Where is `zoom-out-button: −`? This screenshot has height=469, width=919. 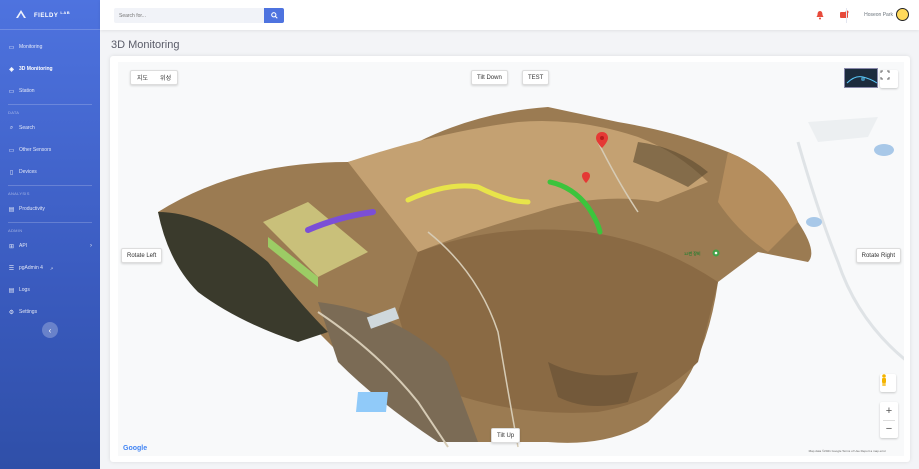
zoom-out-button: − is located at coordinates (889, 430).